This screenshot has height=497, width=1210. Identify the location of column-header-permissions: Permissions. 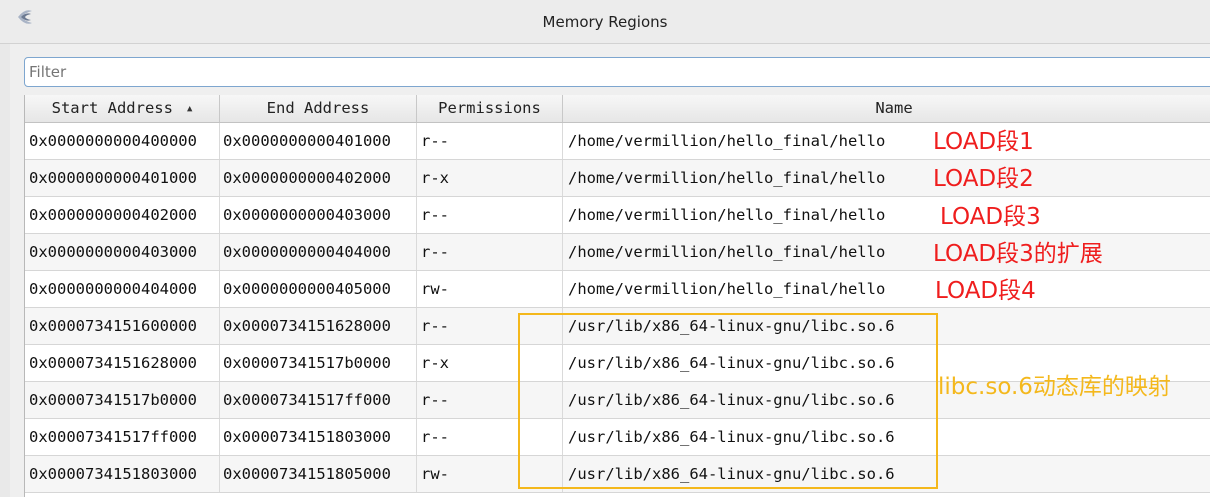
(490, 108).